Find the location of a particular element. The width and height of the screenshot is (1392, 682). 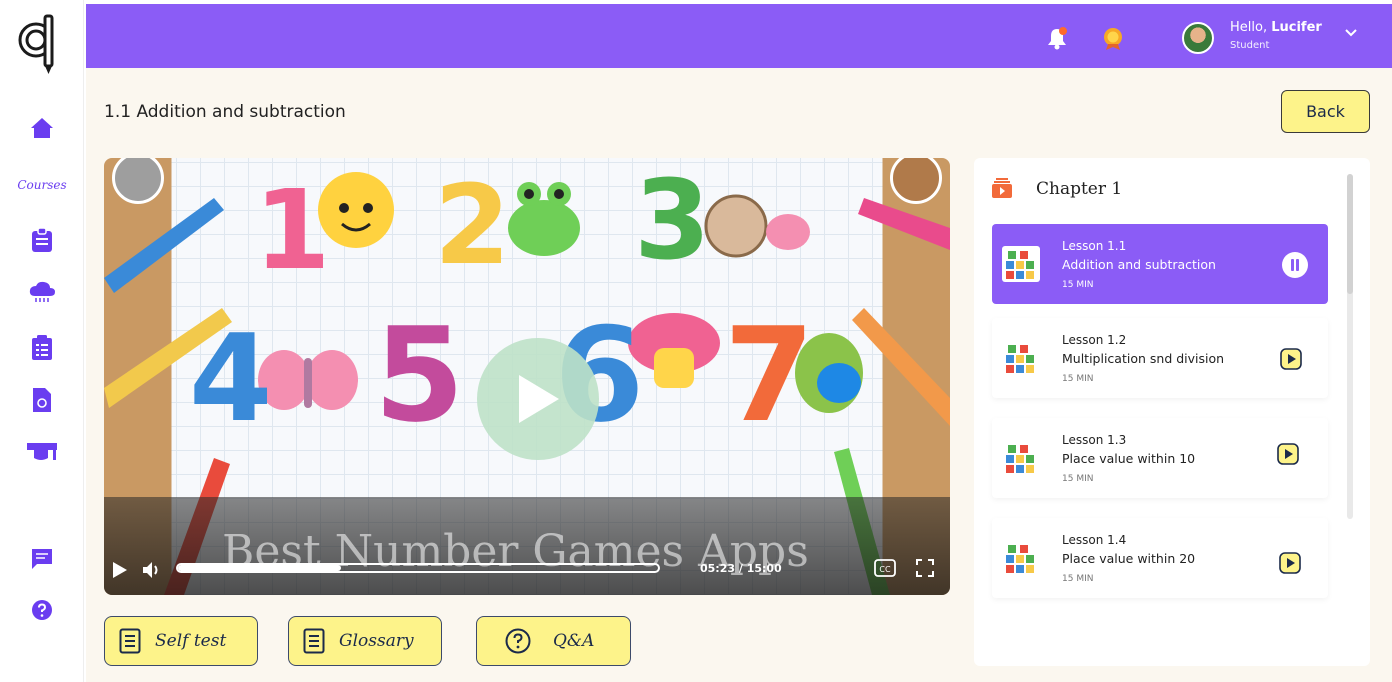

nav-courses: Courses is located at coordinates (42, 185).